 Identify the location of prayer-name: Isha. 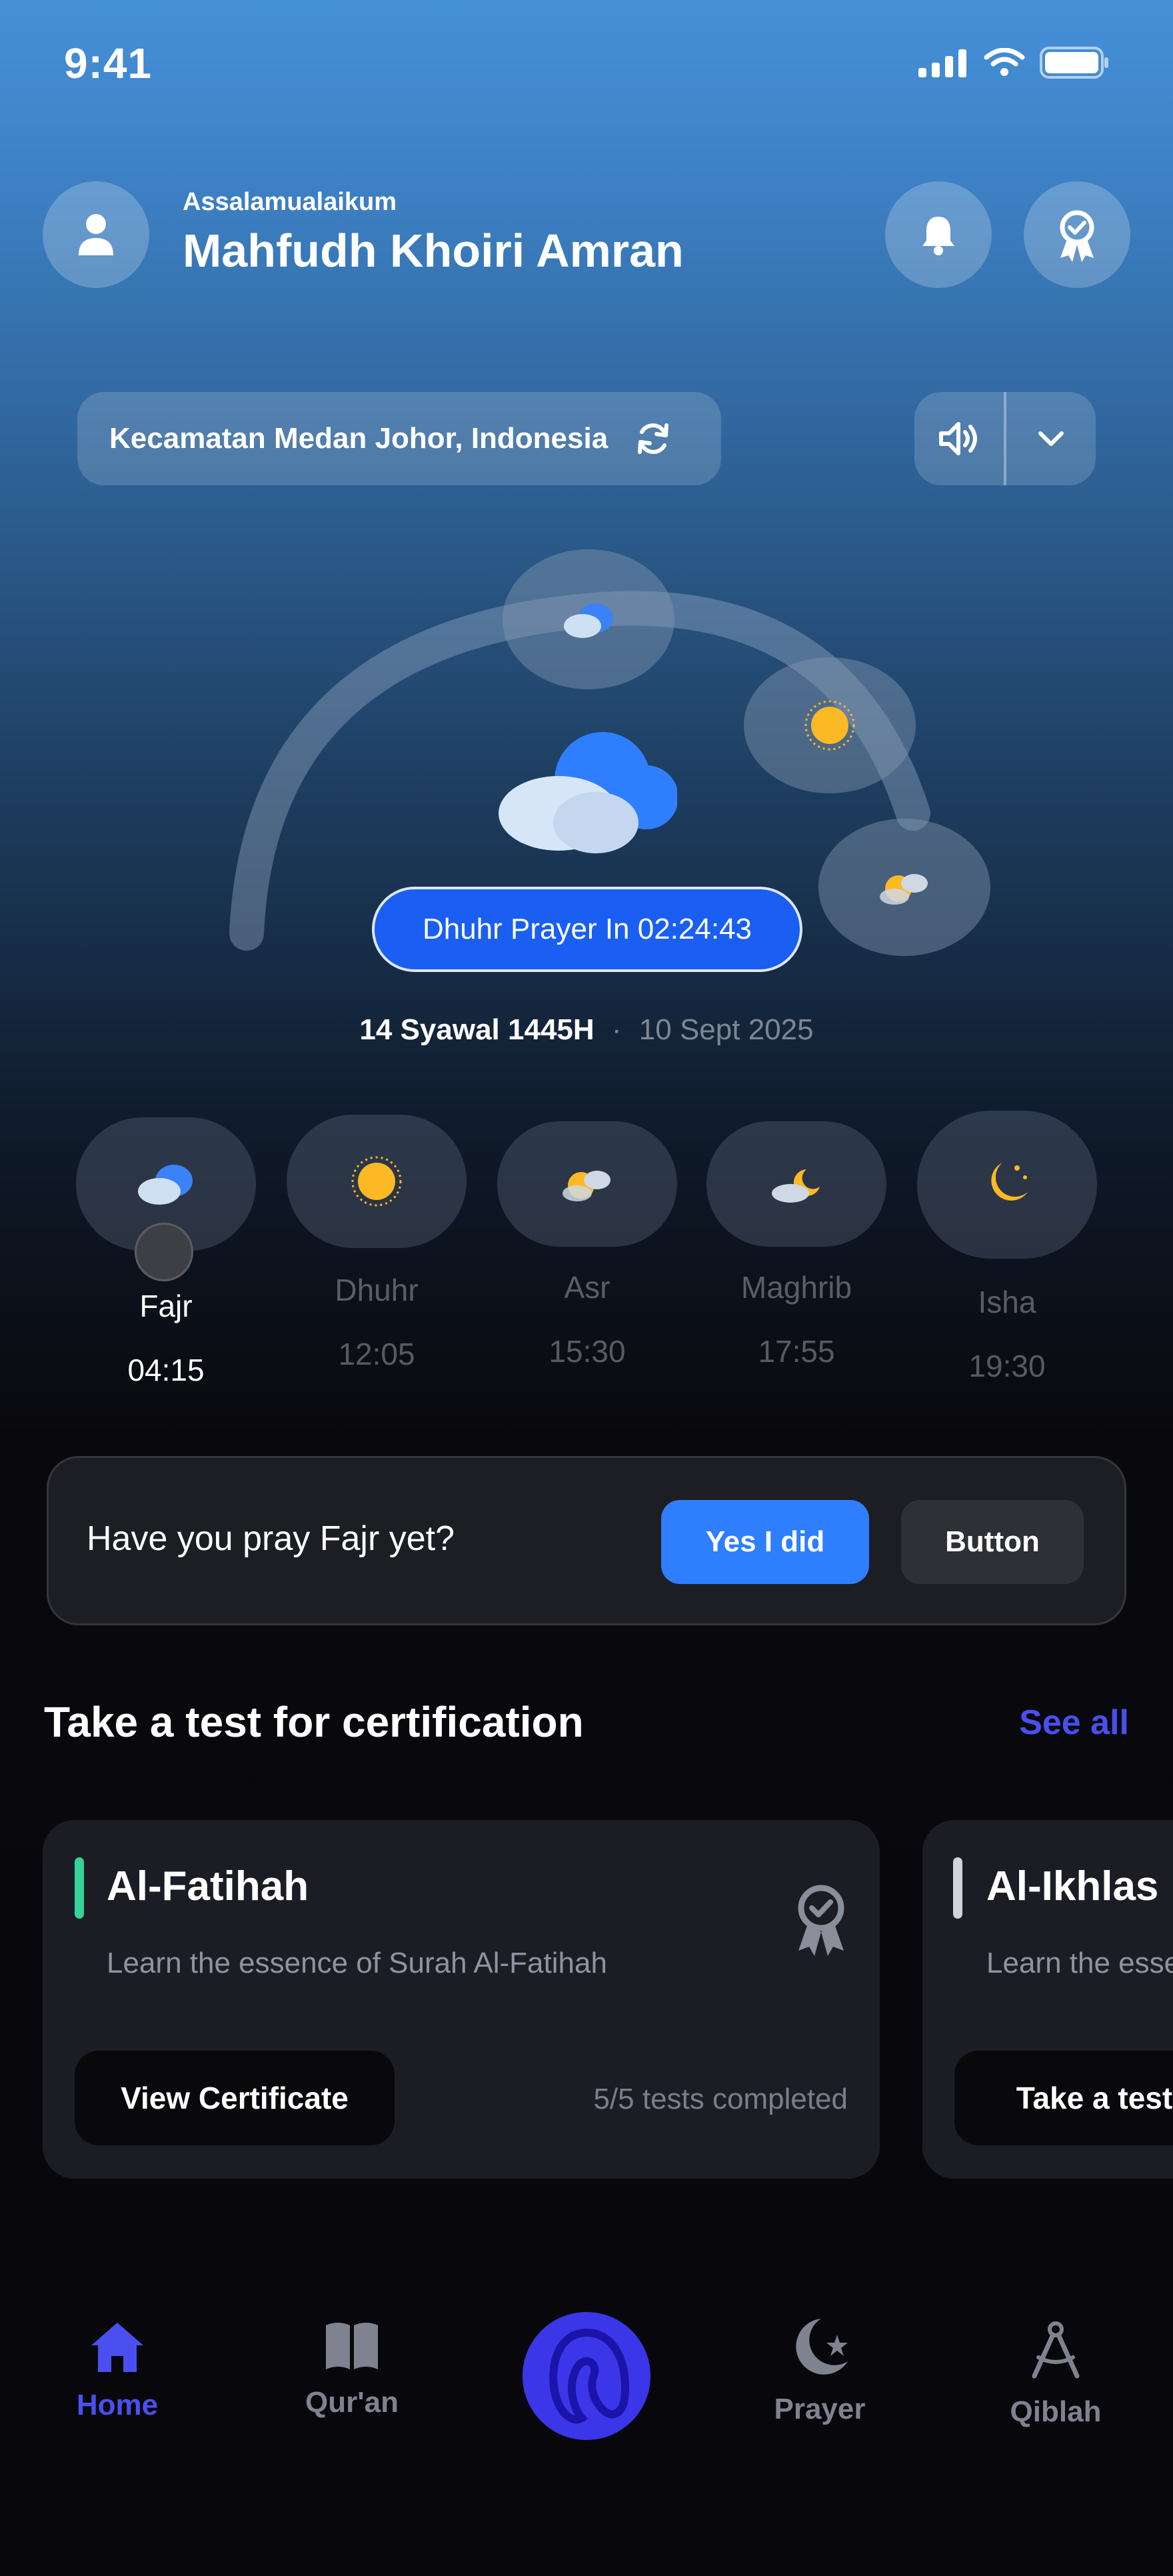
(1007, 1302).